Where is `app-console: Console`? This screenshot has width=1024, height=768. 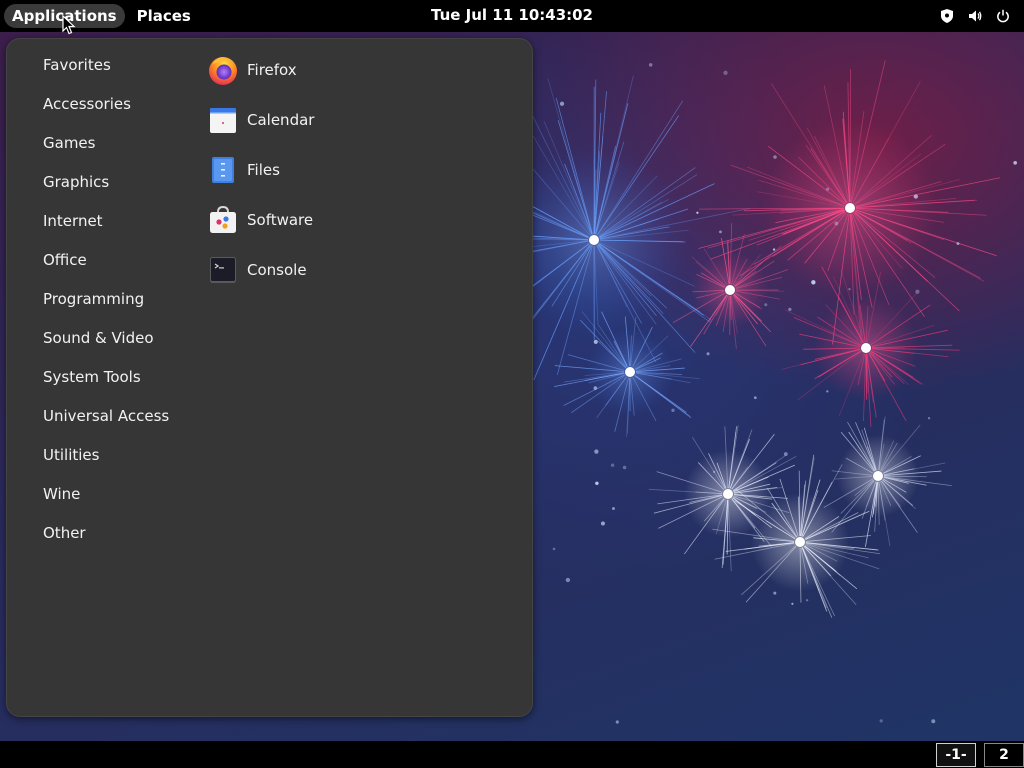
app-console: Console is located at coordinates (353, 270).